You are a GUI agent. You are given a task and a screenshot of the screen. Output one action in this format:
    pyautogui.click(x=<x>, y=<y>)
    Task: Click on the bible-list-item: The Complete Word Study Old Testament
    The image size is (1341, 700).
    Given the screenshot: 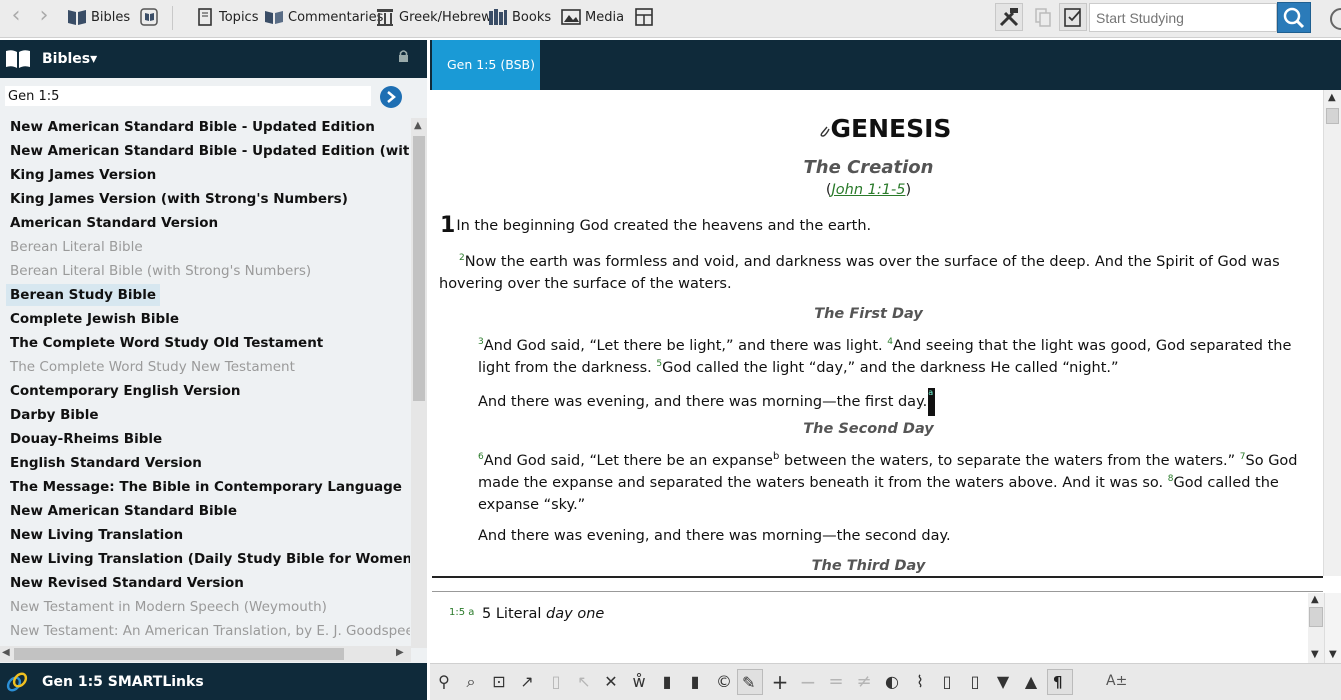 What is the action you would take?
    pyautogui.click(x=166, y=343)
    